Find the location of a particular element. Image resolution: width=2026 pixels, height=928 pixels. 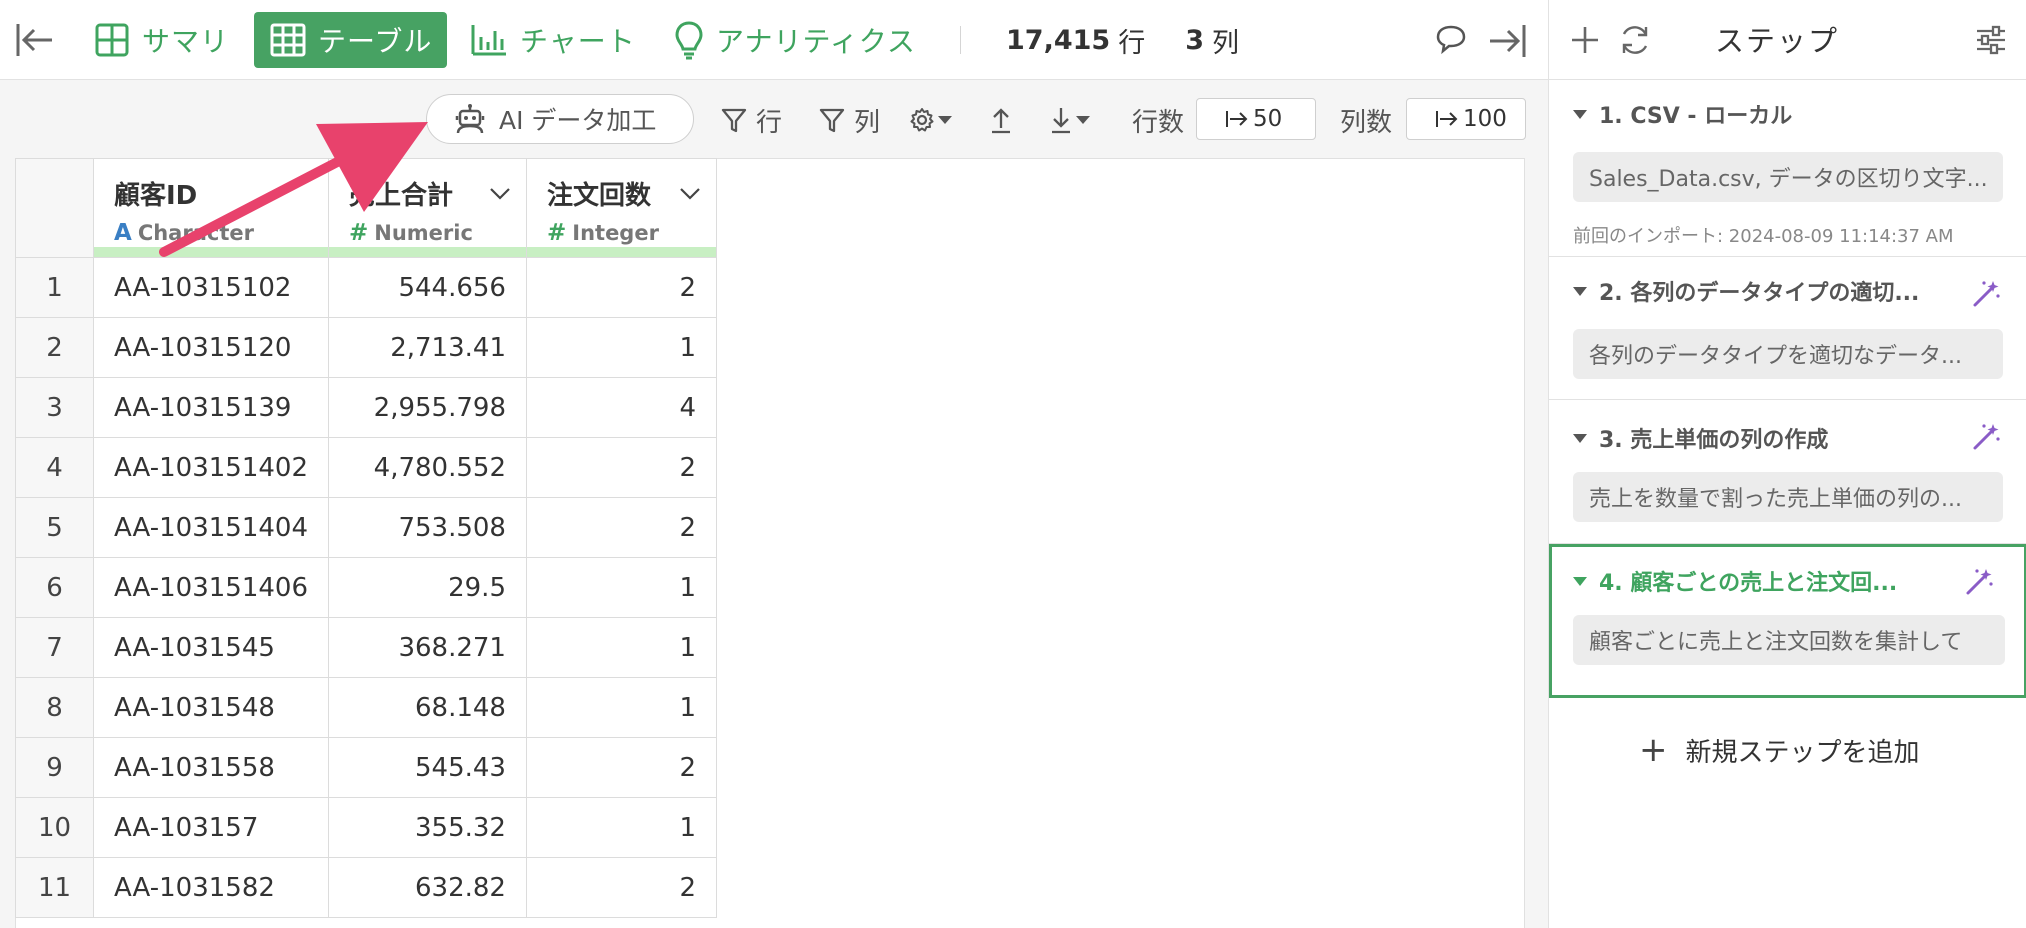

total-sales-cell: 368.271 is located at coordinates (427, 647).